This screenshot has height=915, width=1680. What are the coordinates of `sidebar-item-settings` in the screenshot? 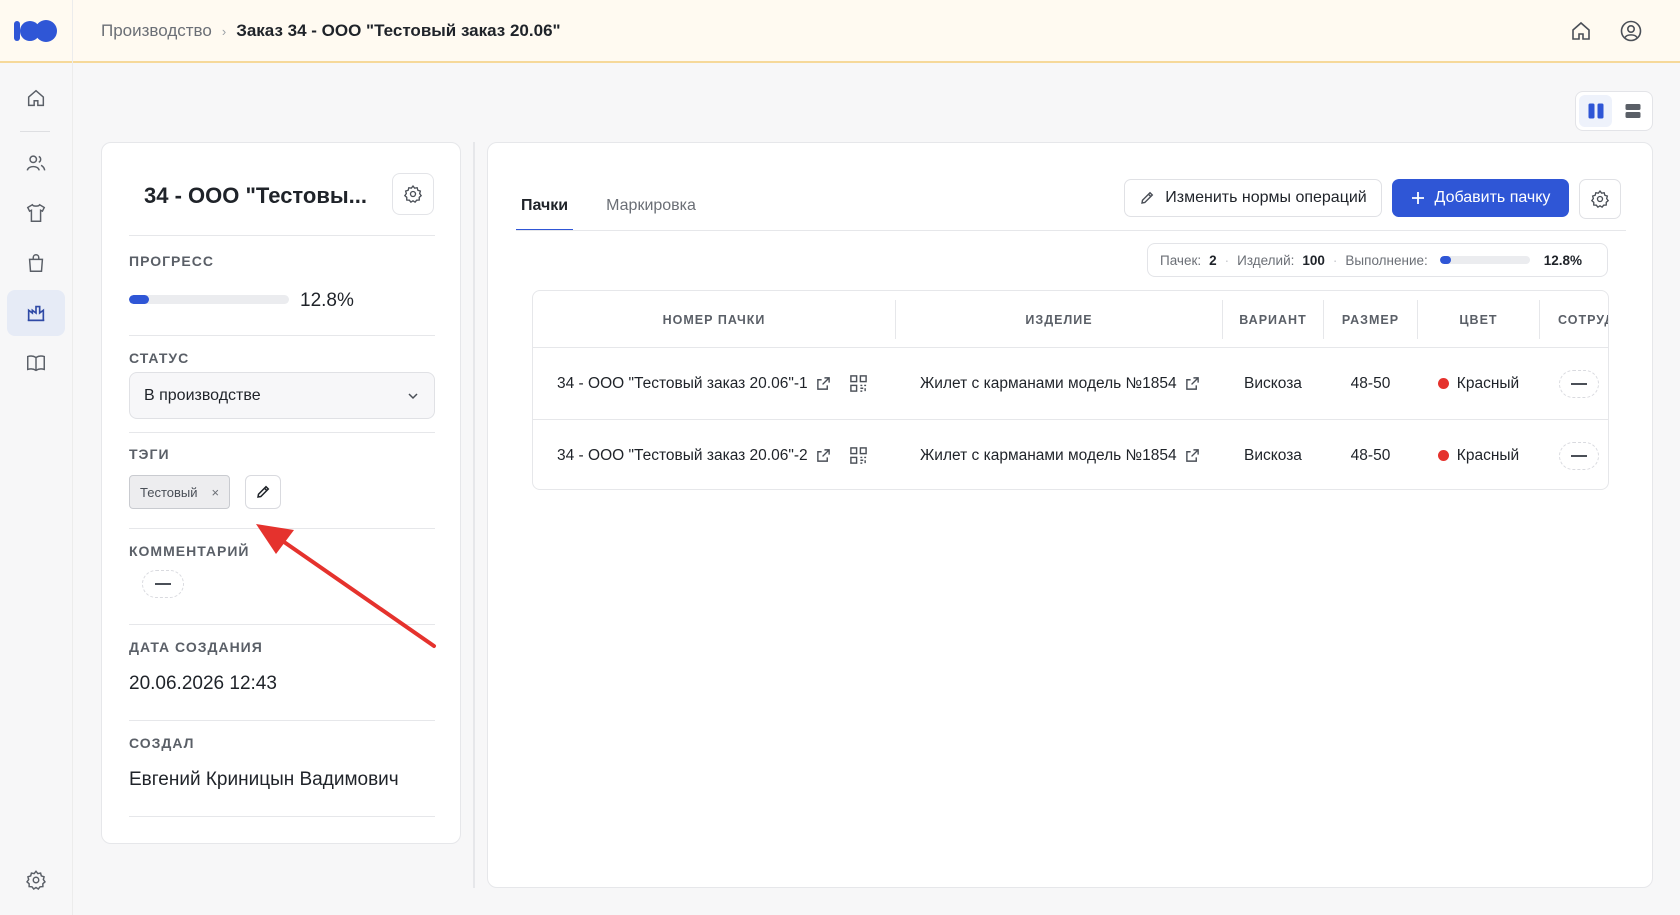 It's located at (36, 880).